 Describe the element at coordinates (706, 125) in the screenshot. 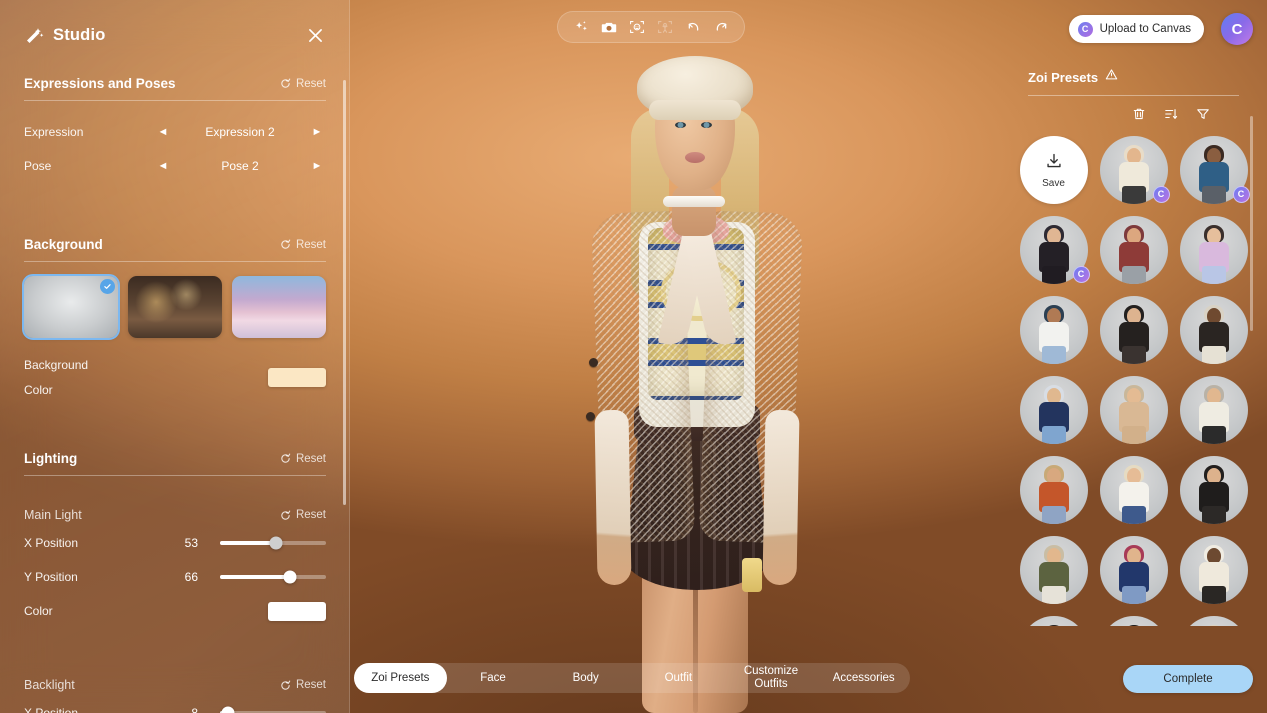

I see `avatar-eye-right` at that location.